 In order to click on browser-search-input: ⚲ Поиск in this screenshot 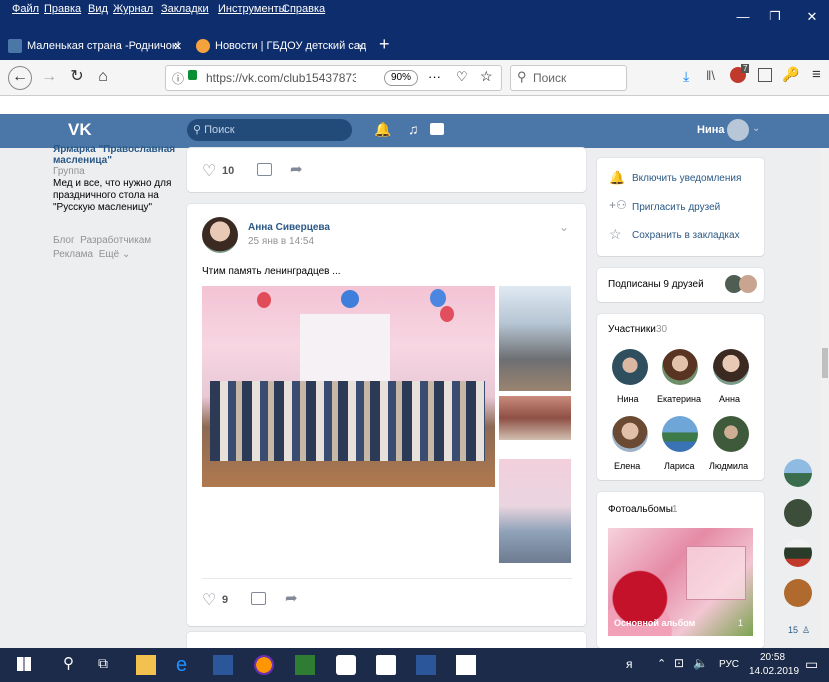, I will do `click(568, 78)`.